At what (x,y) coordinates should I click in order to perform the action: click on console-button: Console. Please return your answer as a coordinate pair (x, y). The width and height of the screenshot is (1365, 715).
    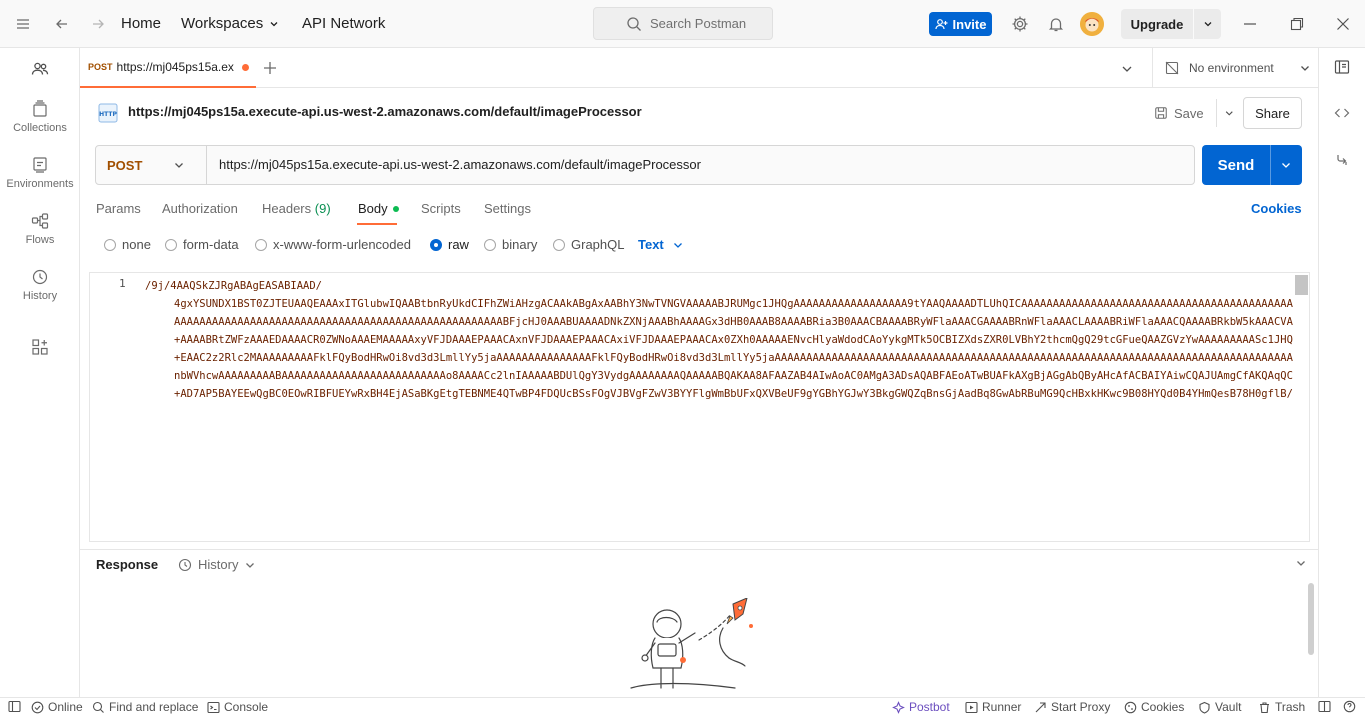
    Looking at the image, I should click on (237, 707).